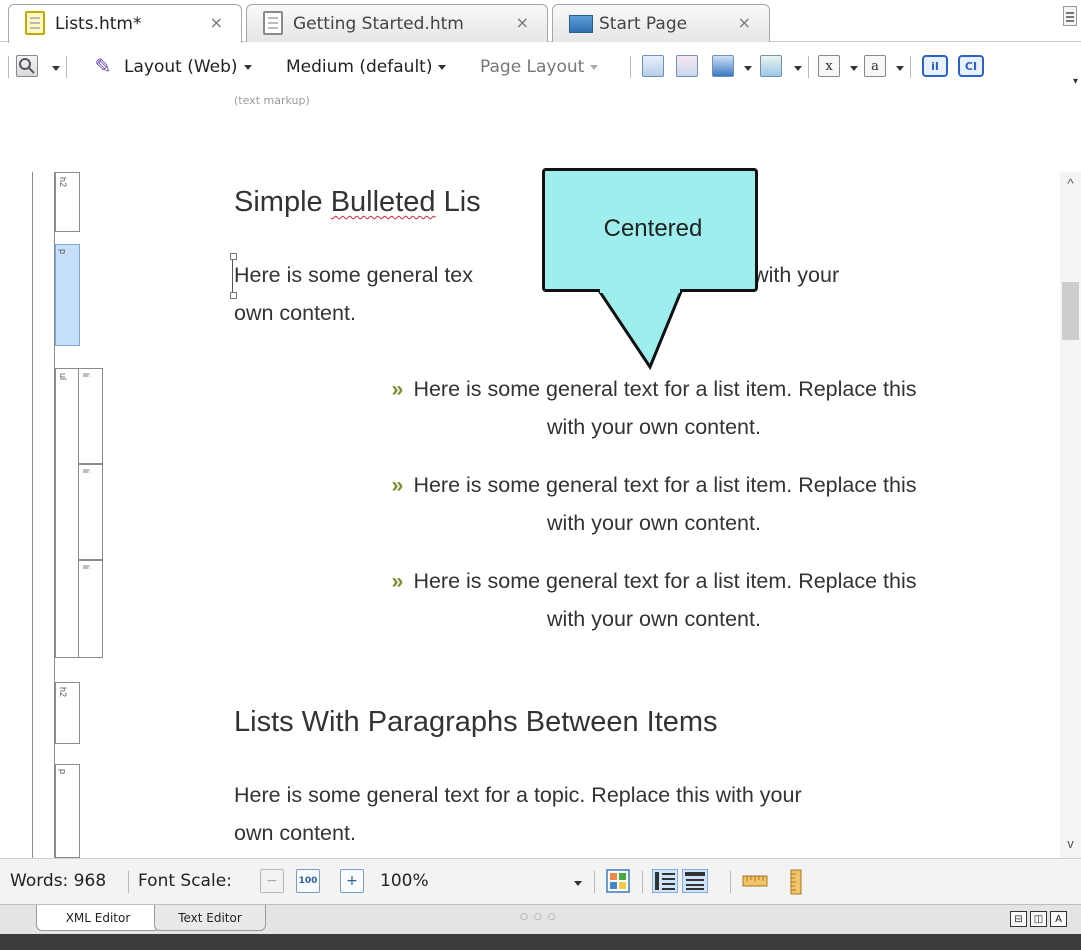 The height and width of the screenshot is (950, 1081). What do you see at coordinates (1070, 186) in the screenshot?
I see `scroll-up-icon: ^` at bounding box center [1070, 186].